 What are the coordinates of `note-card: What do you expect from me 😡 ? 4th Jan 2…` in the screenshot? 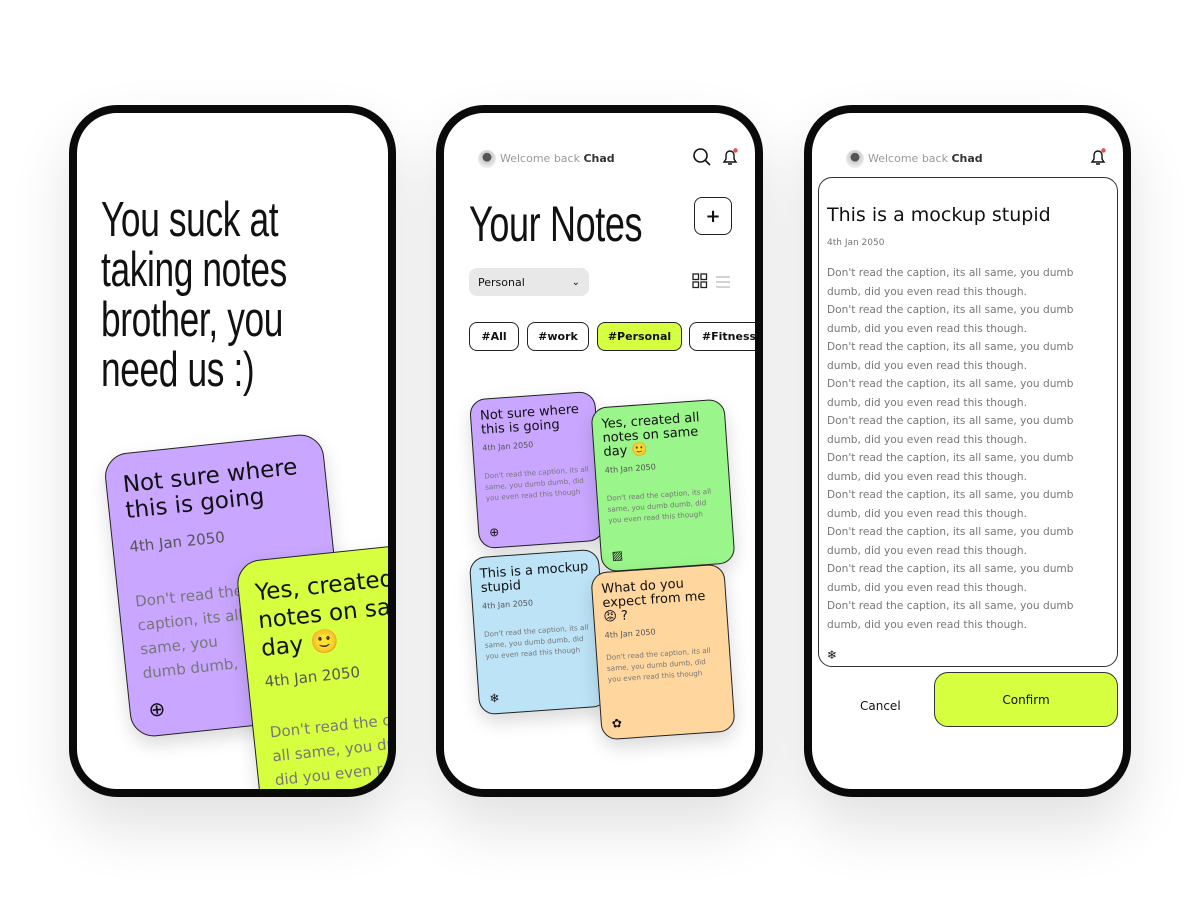 It's located at (663, 652).